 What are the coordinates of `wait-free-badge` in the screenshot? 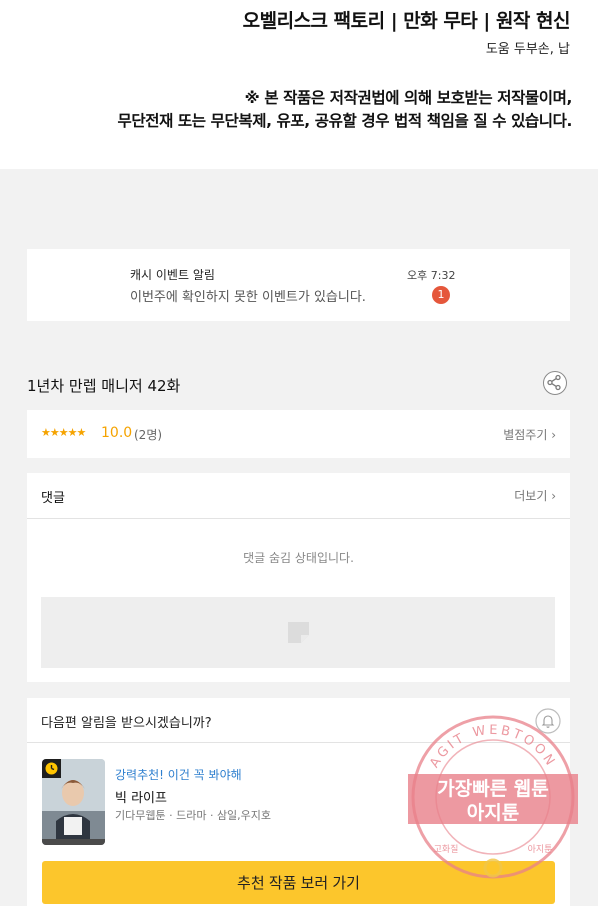 It's located at (51, 768).